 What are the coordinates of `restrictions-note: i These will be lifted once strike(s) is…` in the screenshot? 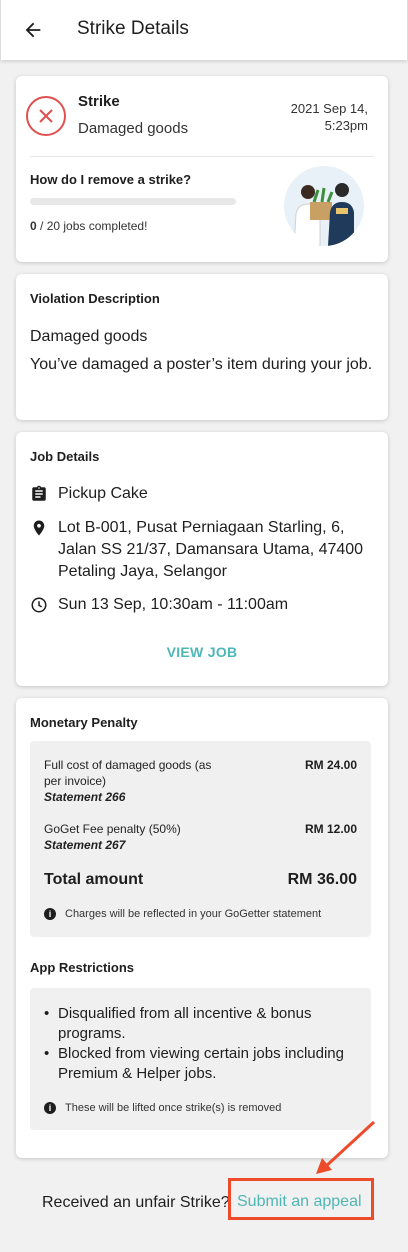 It's located at (162, 1108).